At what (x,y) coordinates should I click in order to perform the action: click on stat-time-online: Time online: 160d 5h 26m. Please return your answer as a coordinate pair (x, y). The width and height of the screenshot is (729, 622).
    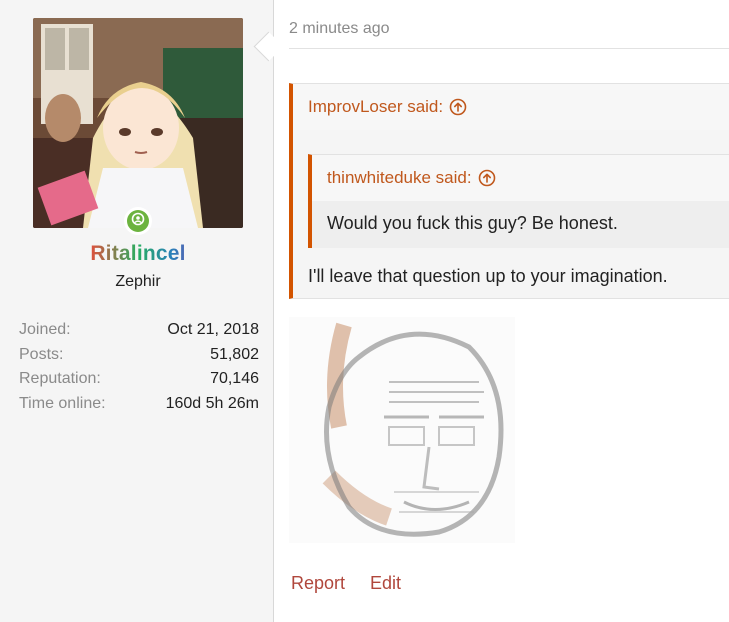
    Looking at the image, I should click on (139, 404).